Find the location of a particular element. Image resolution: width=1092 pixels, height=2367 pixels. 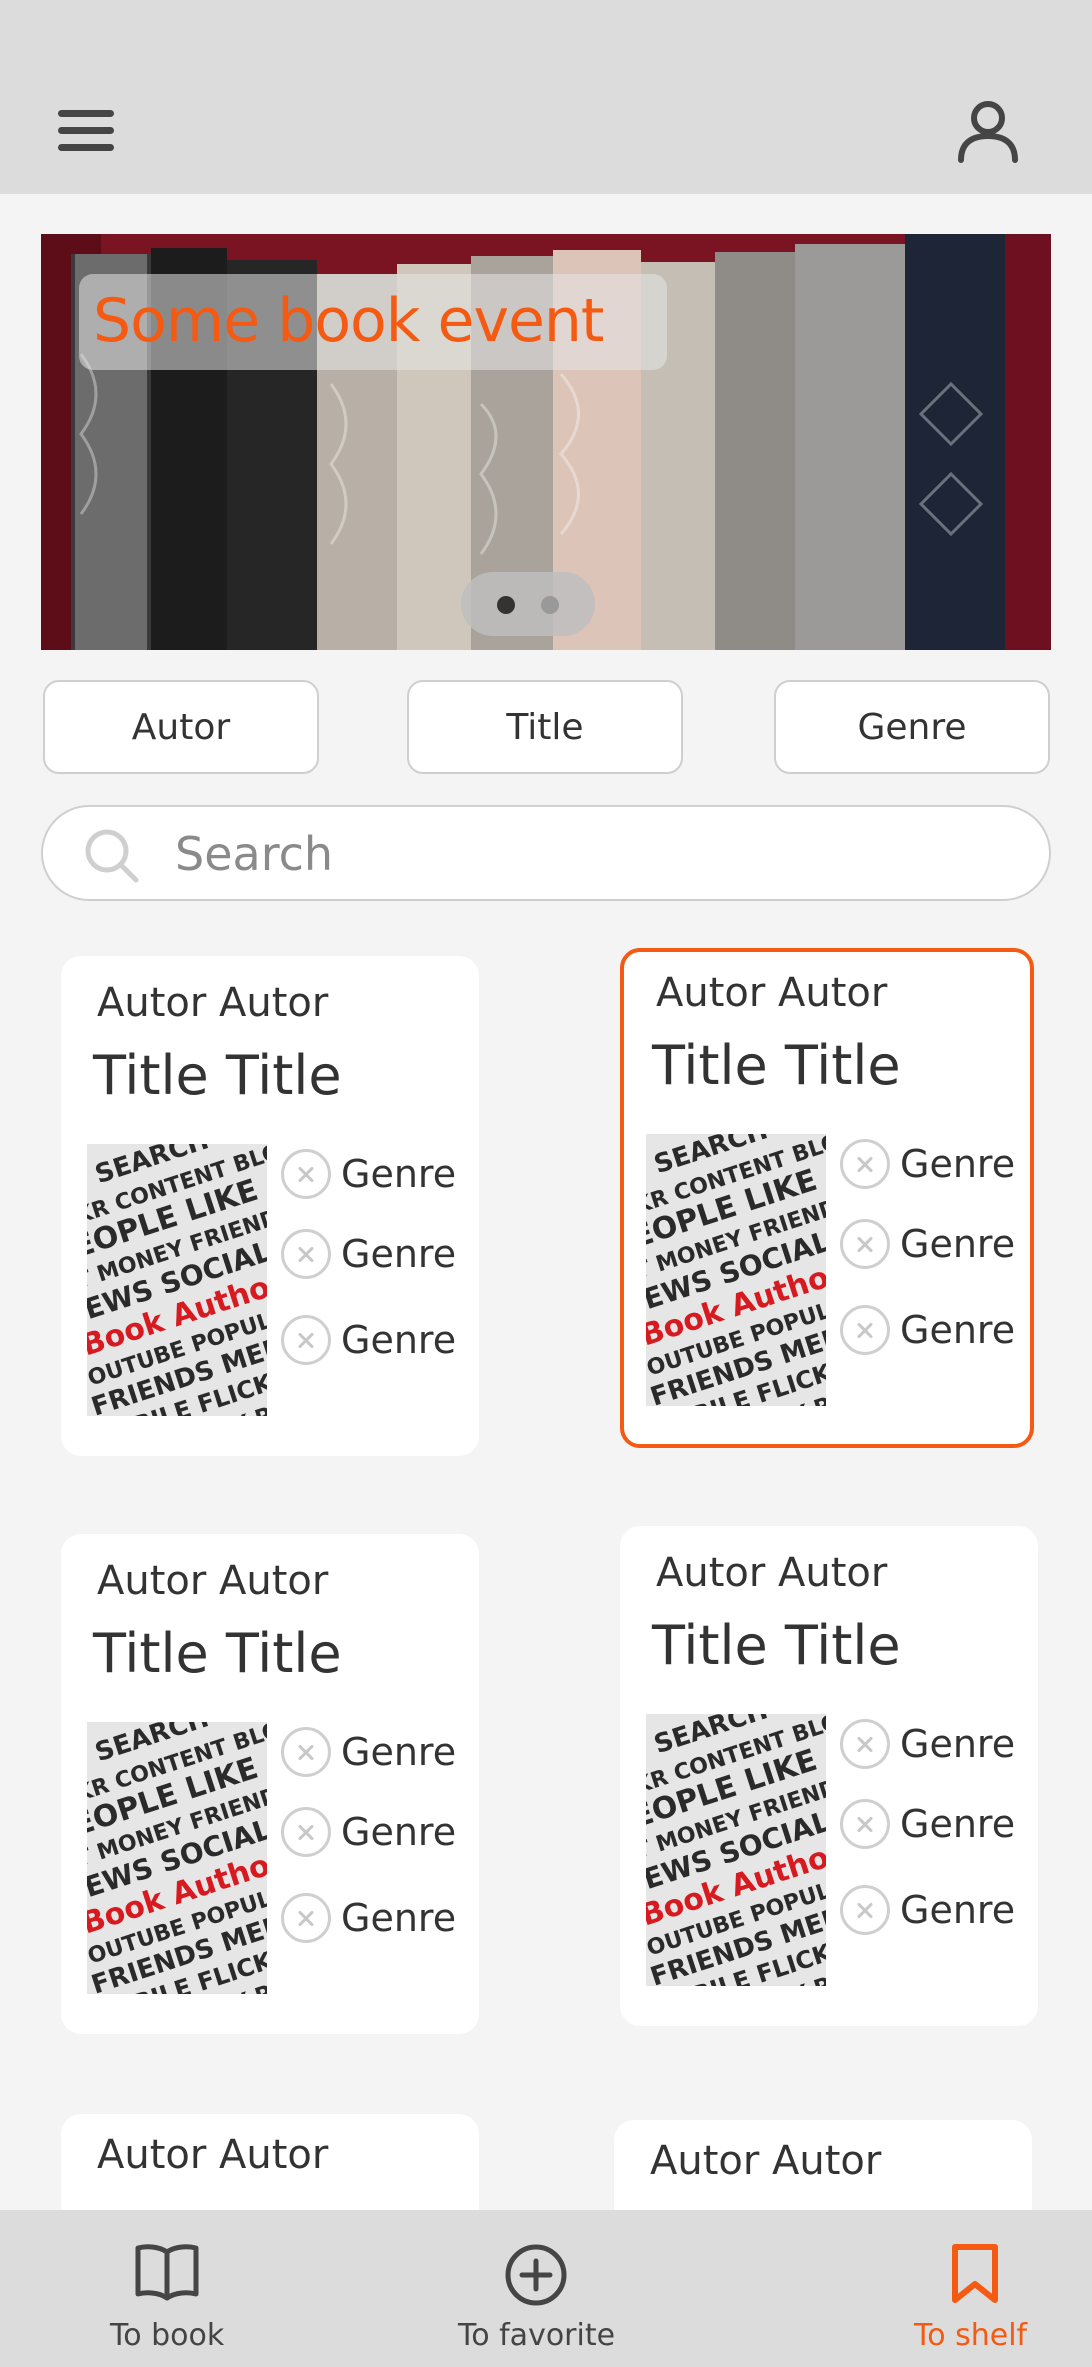

bottom-navigation: To book To favorite To shelf is located at coordinates (546, 2288).